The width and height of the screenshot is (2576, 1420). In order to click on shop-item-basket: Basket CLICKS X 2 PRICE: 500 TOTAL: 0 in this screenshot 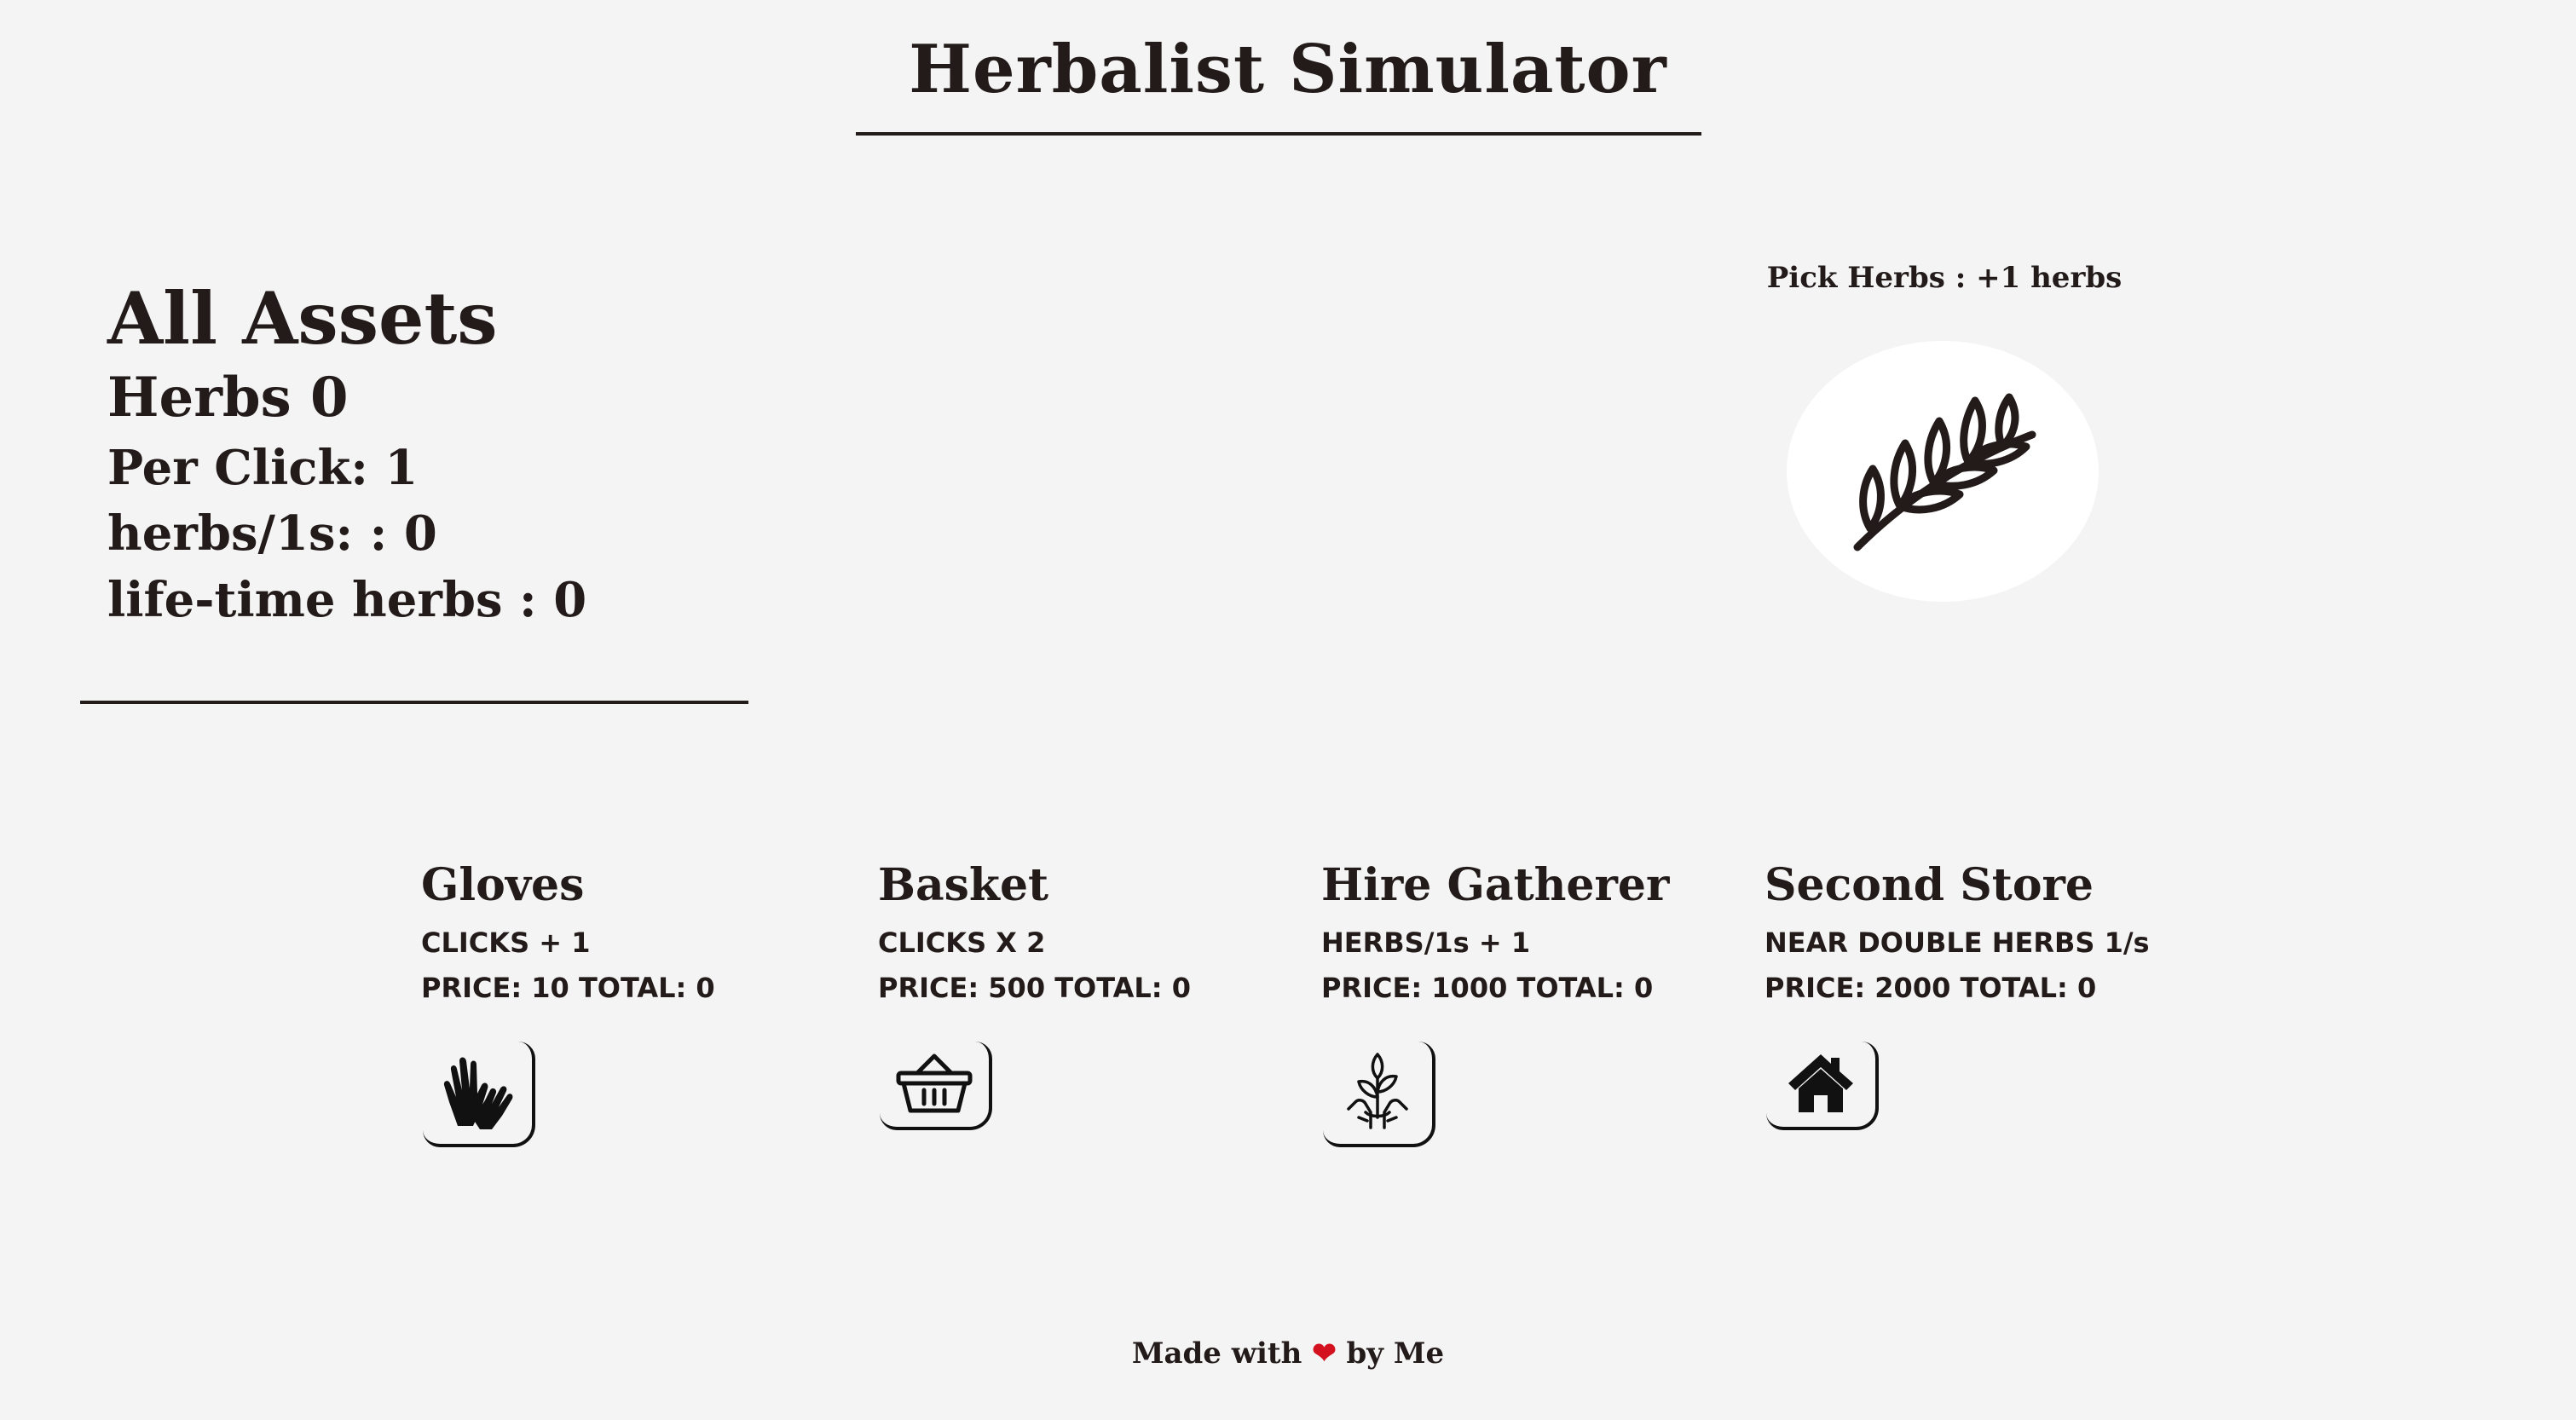, I will do `click(1099, 994)`.